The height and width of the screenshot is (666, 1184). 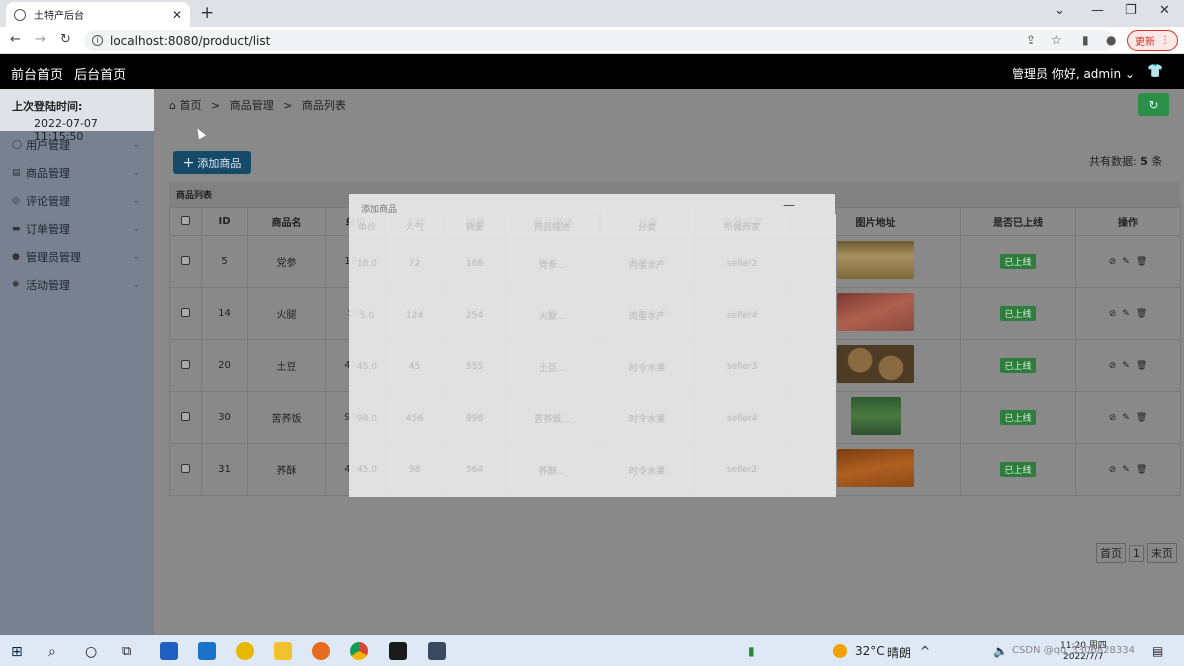 What do you see at coordinates (40, 39) in the screenshot?
I see `forward-button: →` at bounding box center [40, 39].